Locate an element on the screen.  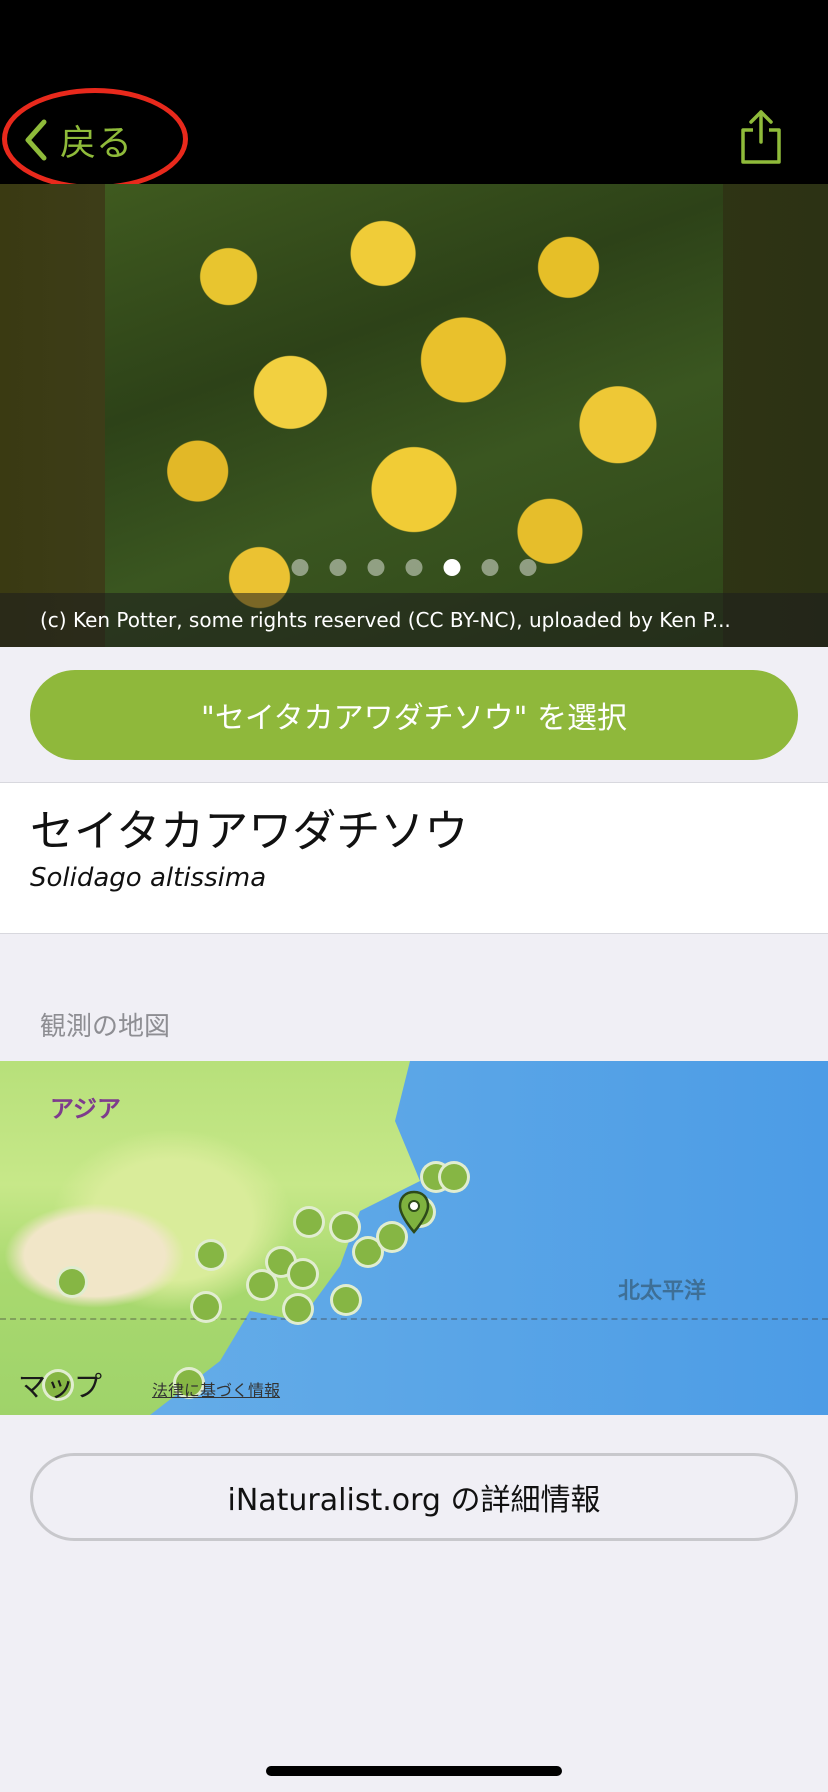
page-indicator is located at coordinates (414, 567).